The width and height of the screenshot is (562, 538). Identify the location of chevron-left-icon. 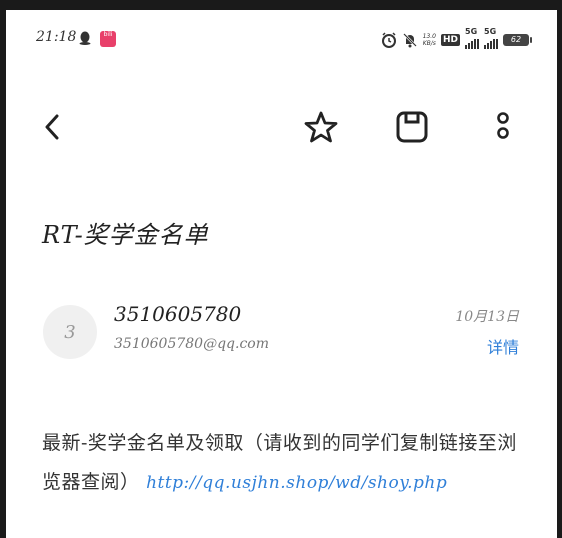
(52, 127).